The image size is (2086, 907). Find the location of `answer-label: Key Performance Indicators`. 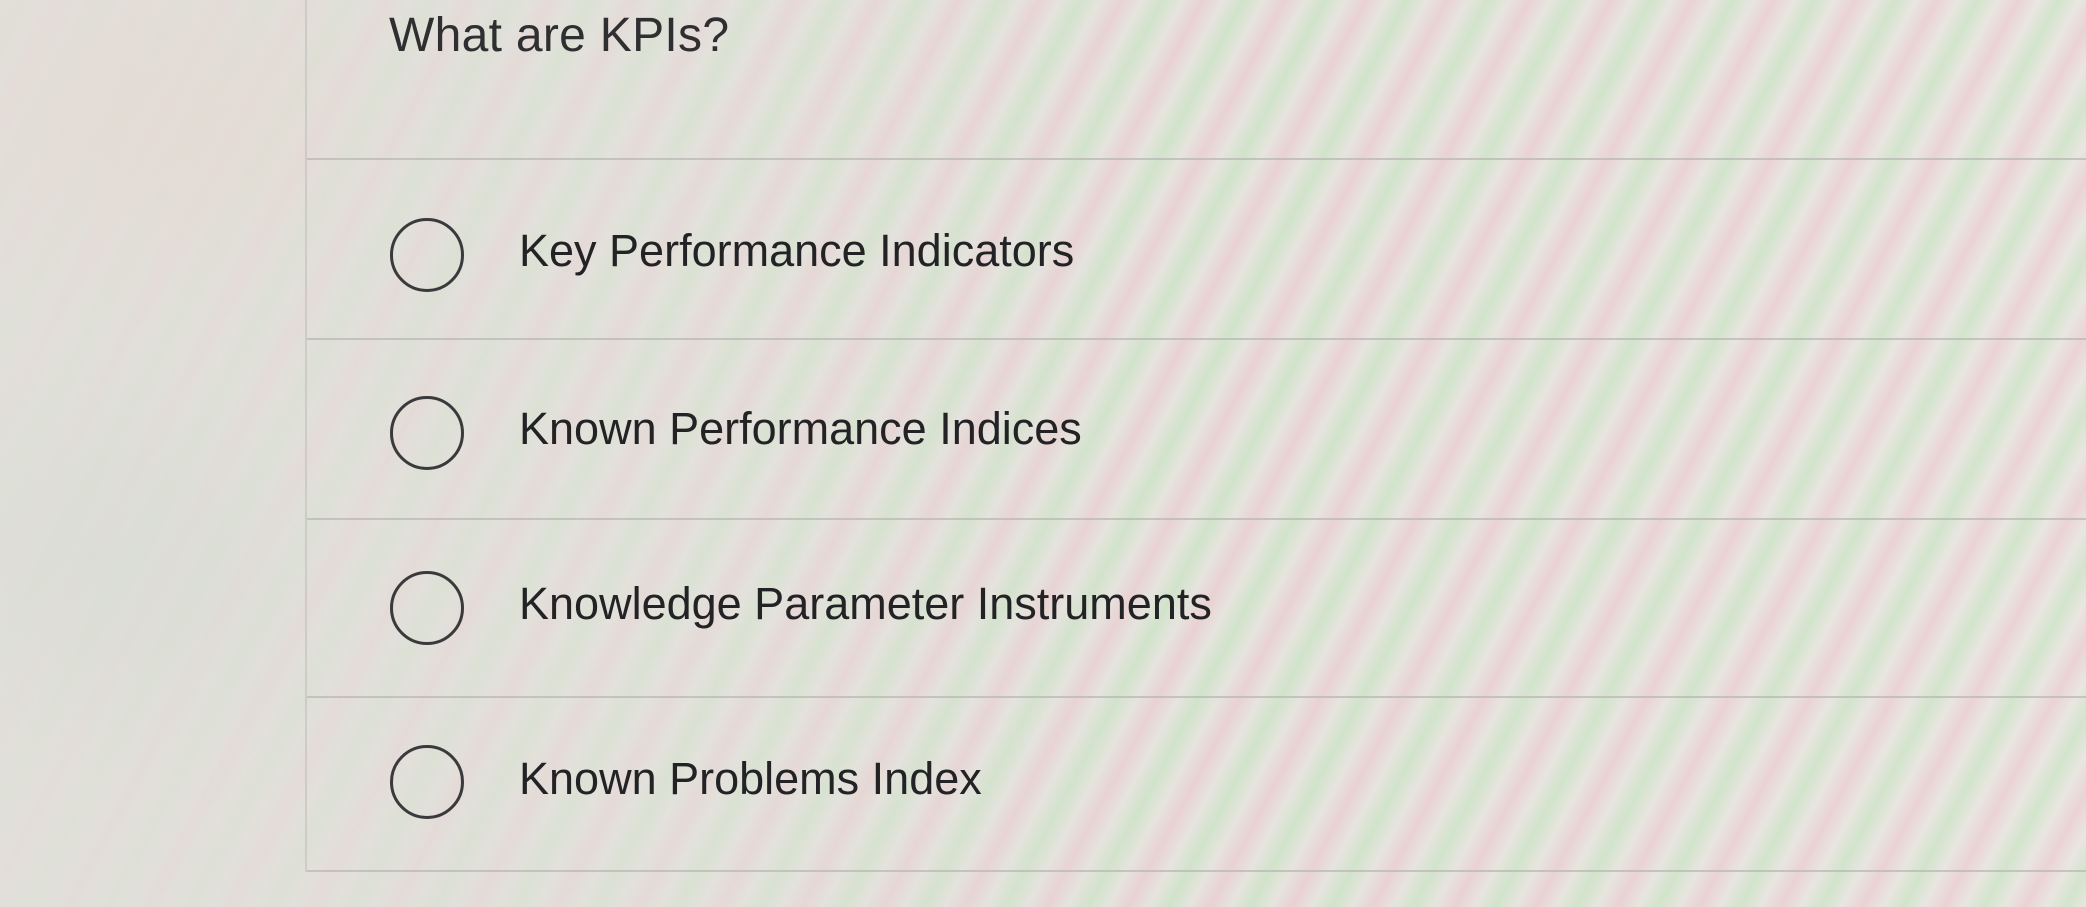

answer-label: Key Performance Indicators is located at coordinates (797, 250).